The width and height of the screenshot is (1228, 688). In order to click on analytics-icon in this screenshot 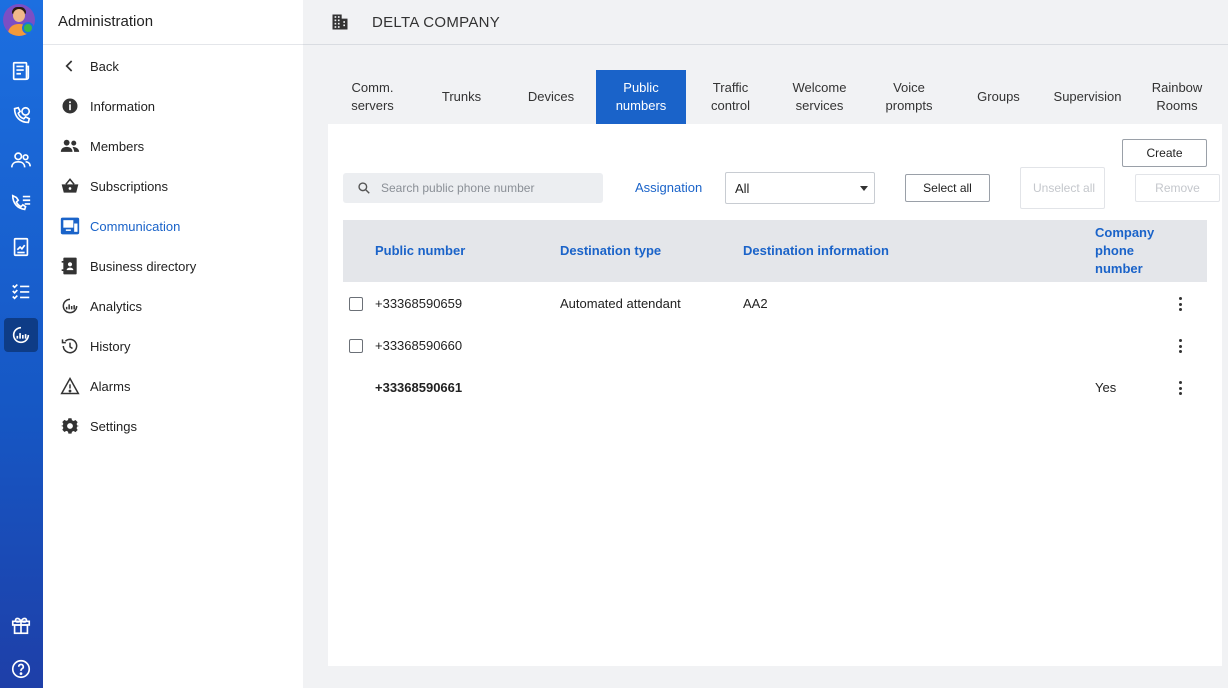, I will do `click(70, 306)`.